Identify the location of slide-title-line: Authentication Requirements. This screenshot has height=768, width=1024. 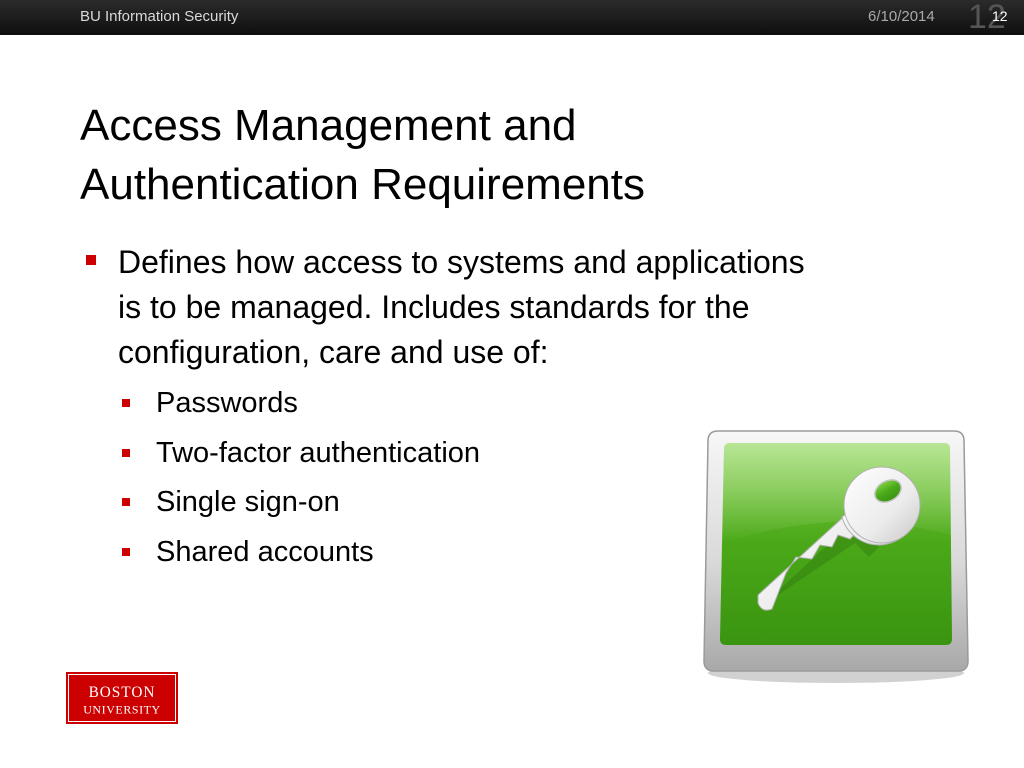
(362, 184).